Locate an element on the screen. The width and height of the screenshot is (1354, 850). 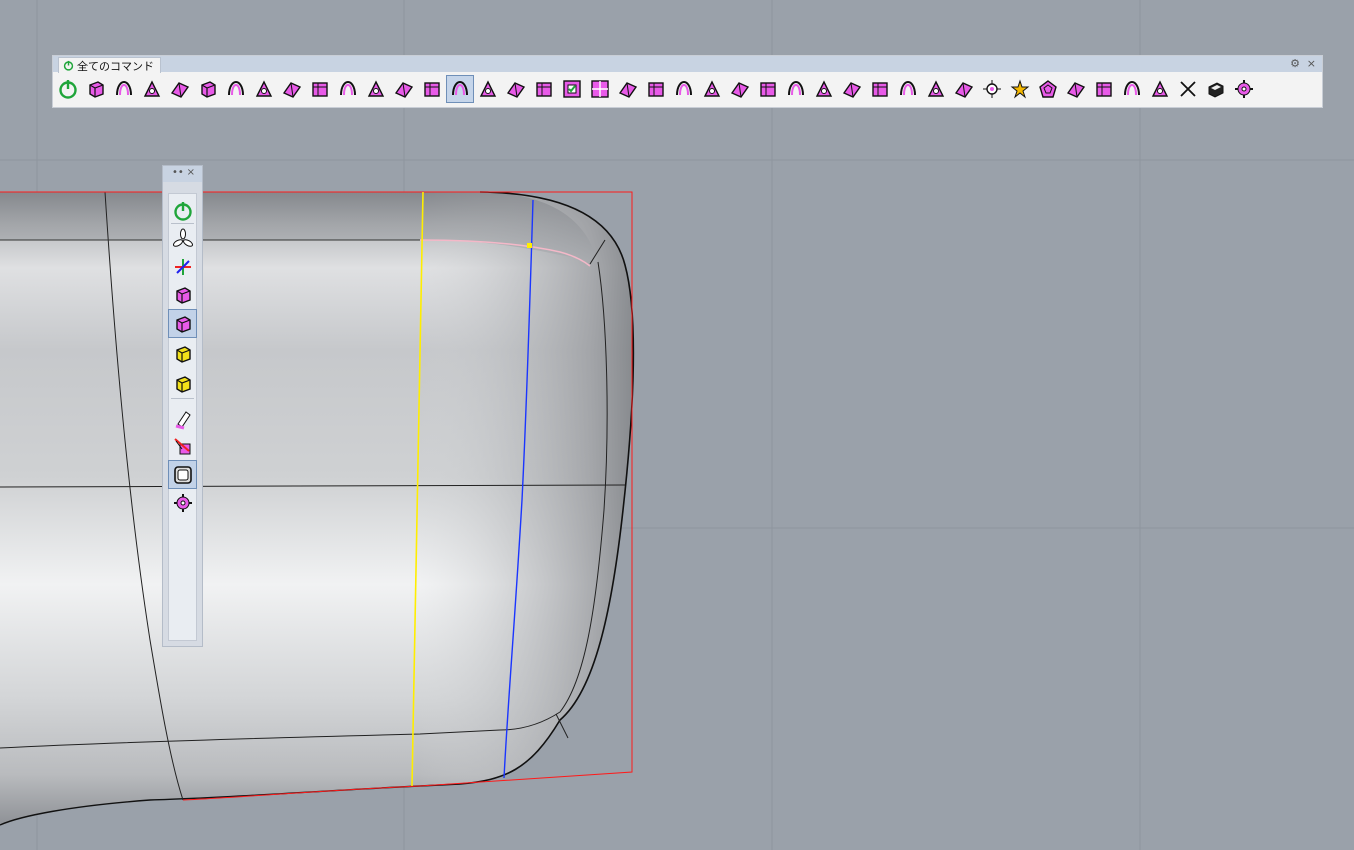
star-button is located at coordinates (1020, 89).